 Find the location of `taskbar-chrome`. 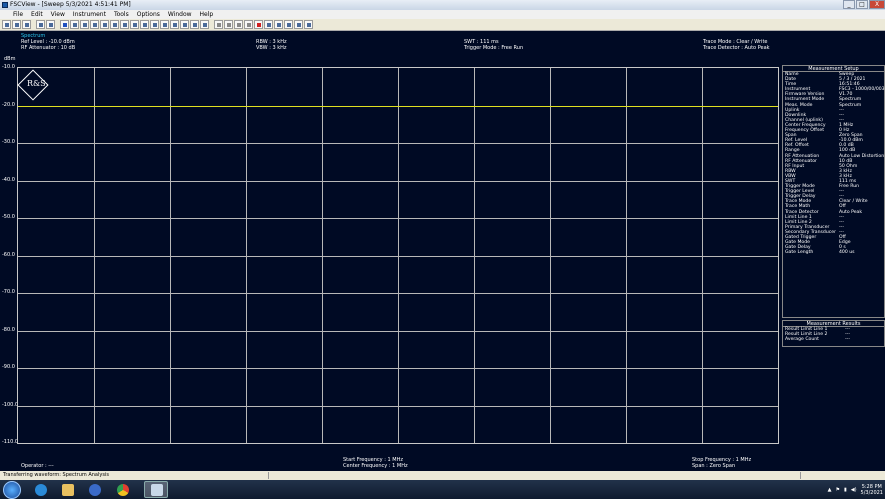

taskbar-chrome is located at coordinates (123, 489).